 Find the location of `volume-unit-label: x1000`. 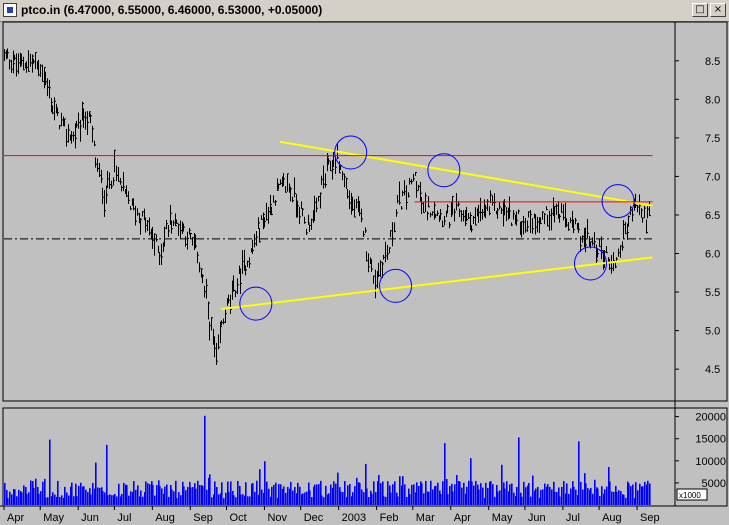

volume-unit-label: x1000 is located at coordinates (690, 495).